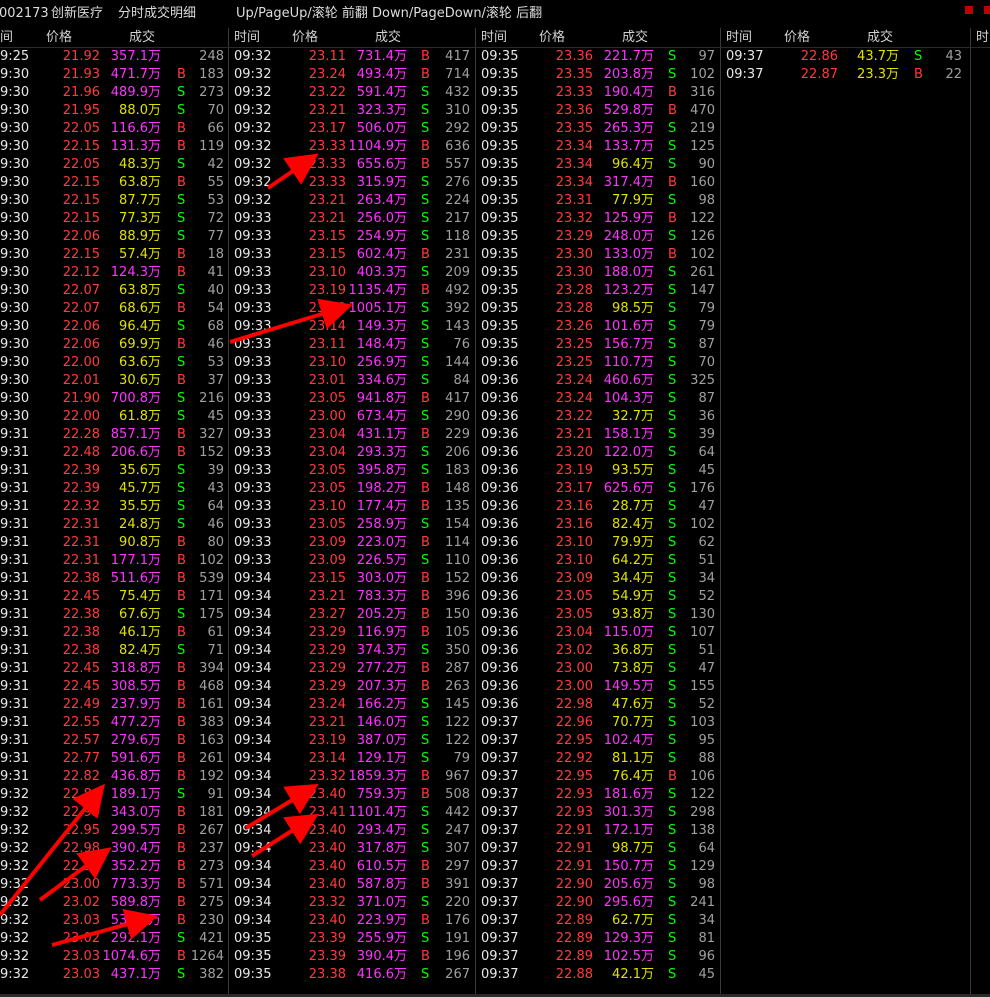  What do you see at coordinates (114, 615) in the screenshot?
I see `tick-row: 9:31 22.38 67.6万 S 175` at bounding box center [114, 615].